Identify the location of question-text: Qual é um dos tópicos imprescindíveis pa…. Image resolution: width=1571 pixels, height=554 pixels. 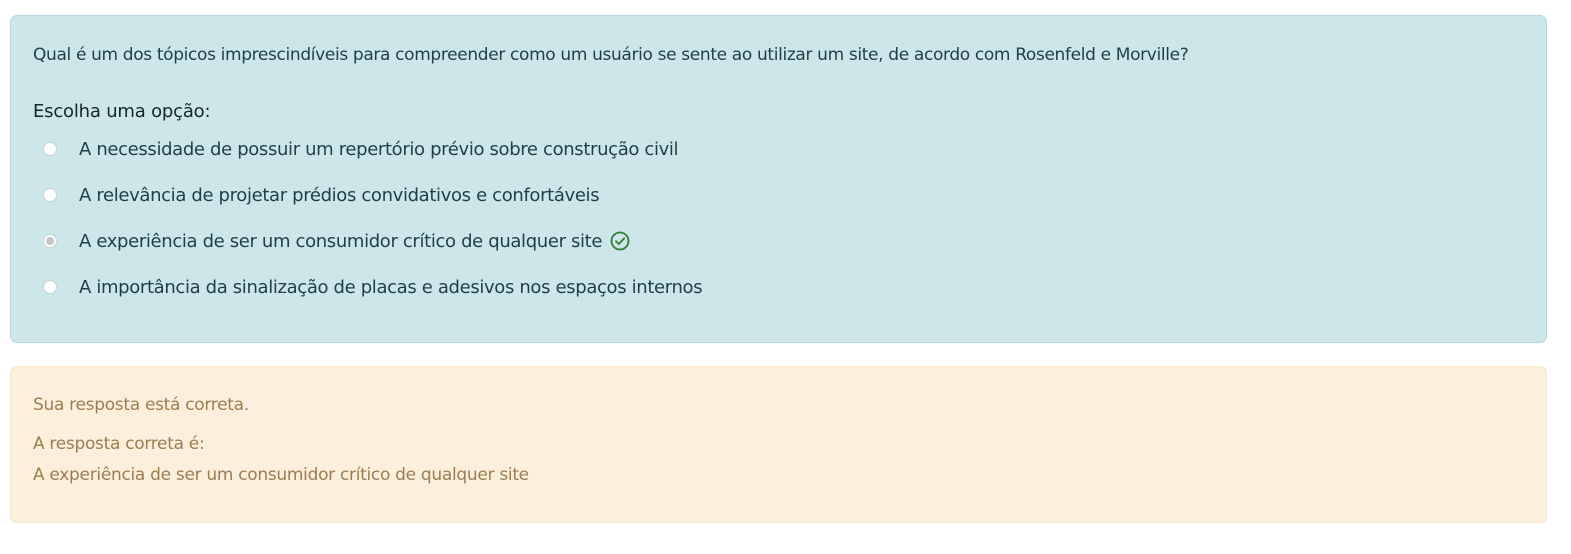
(611, 55).